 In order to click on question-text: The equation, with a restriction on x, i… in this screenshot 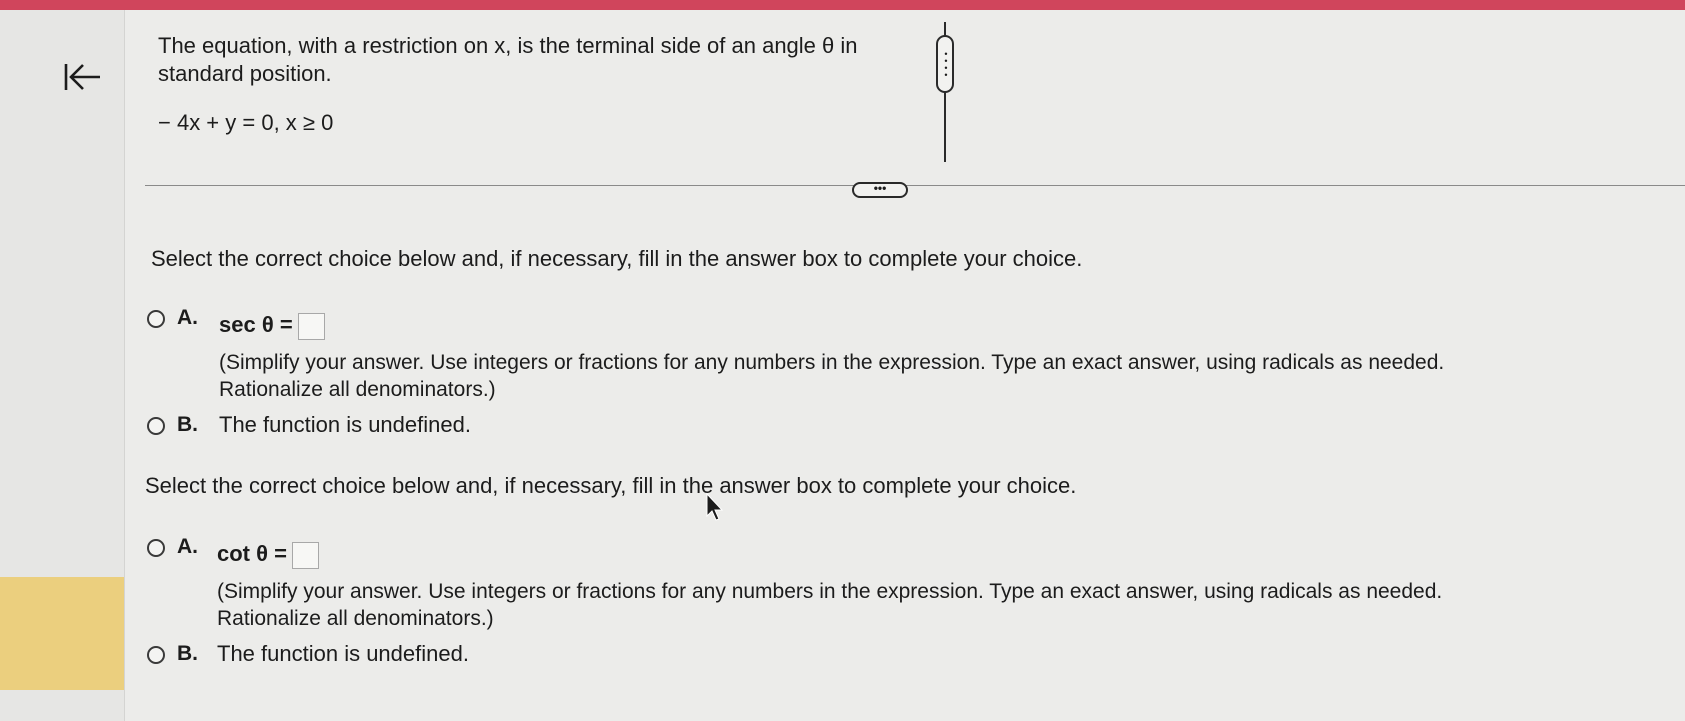, I will do `click(508, 59)`.